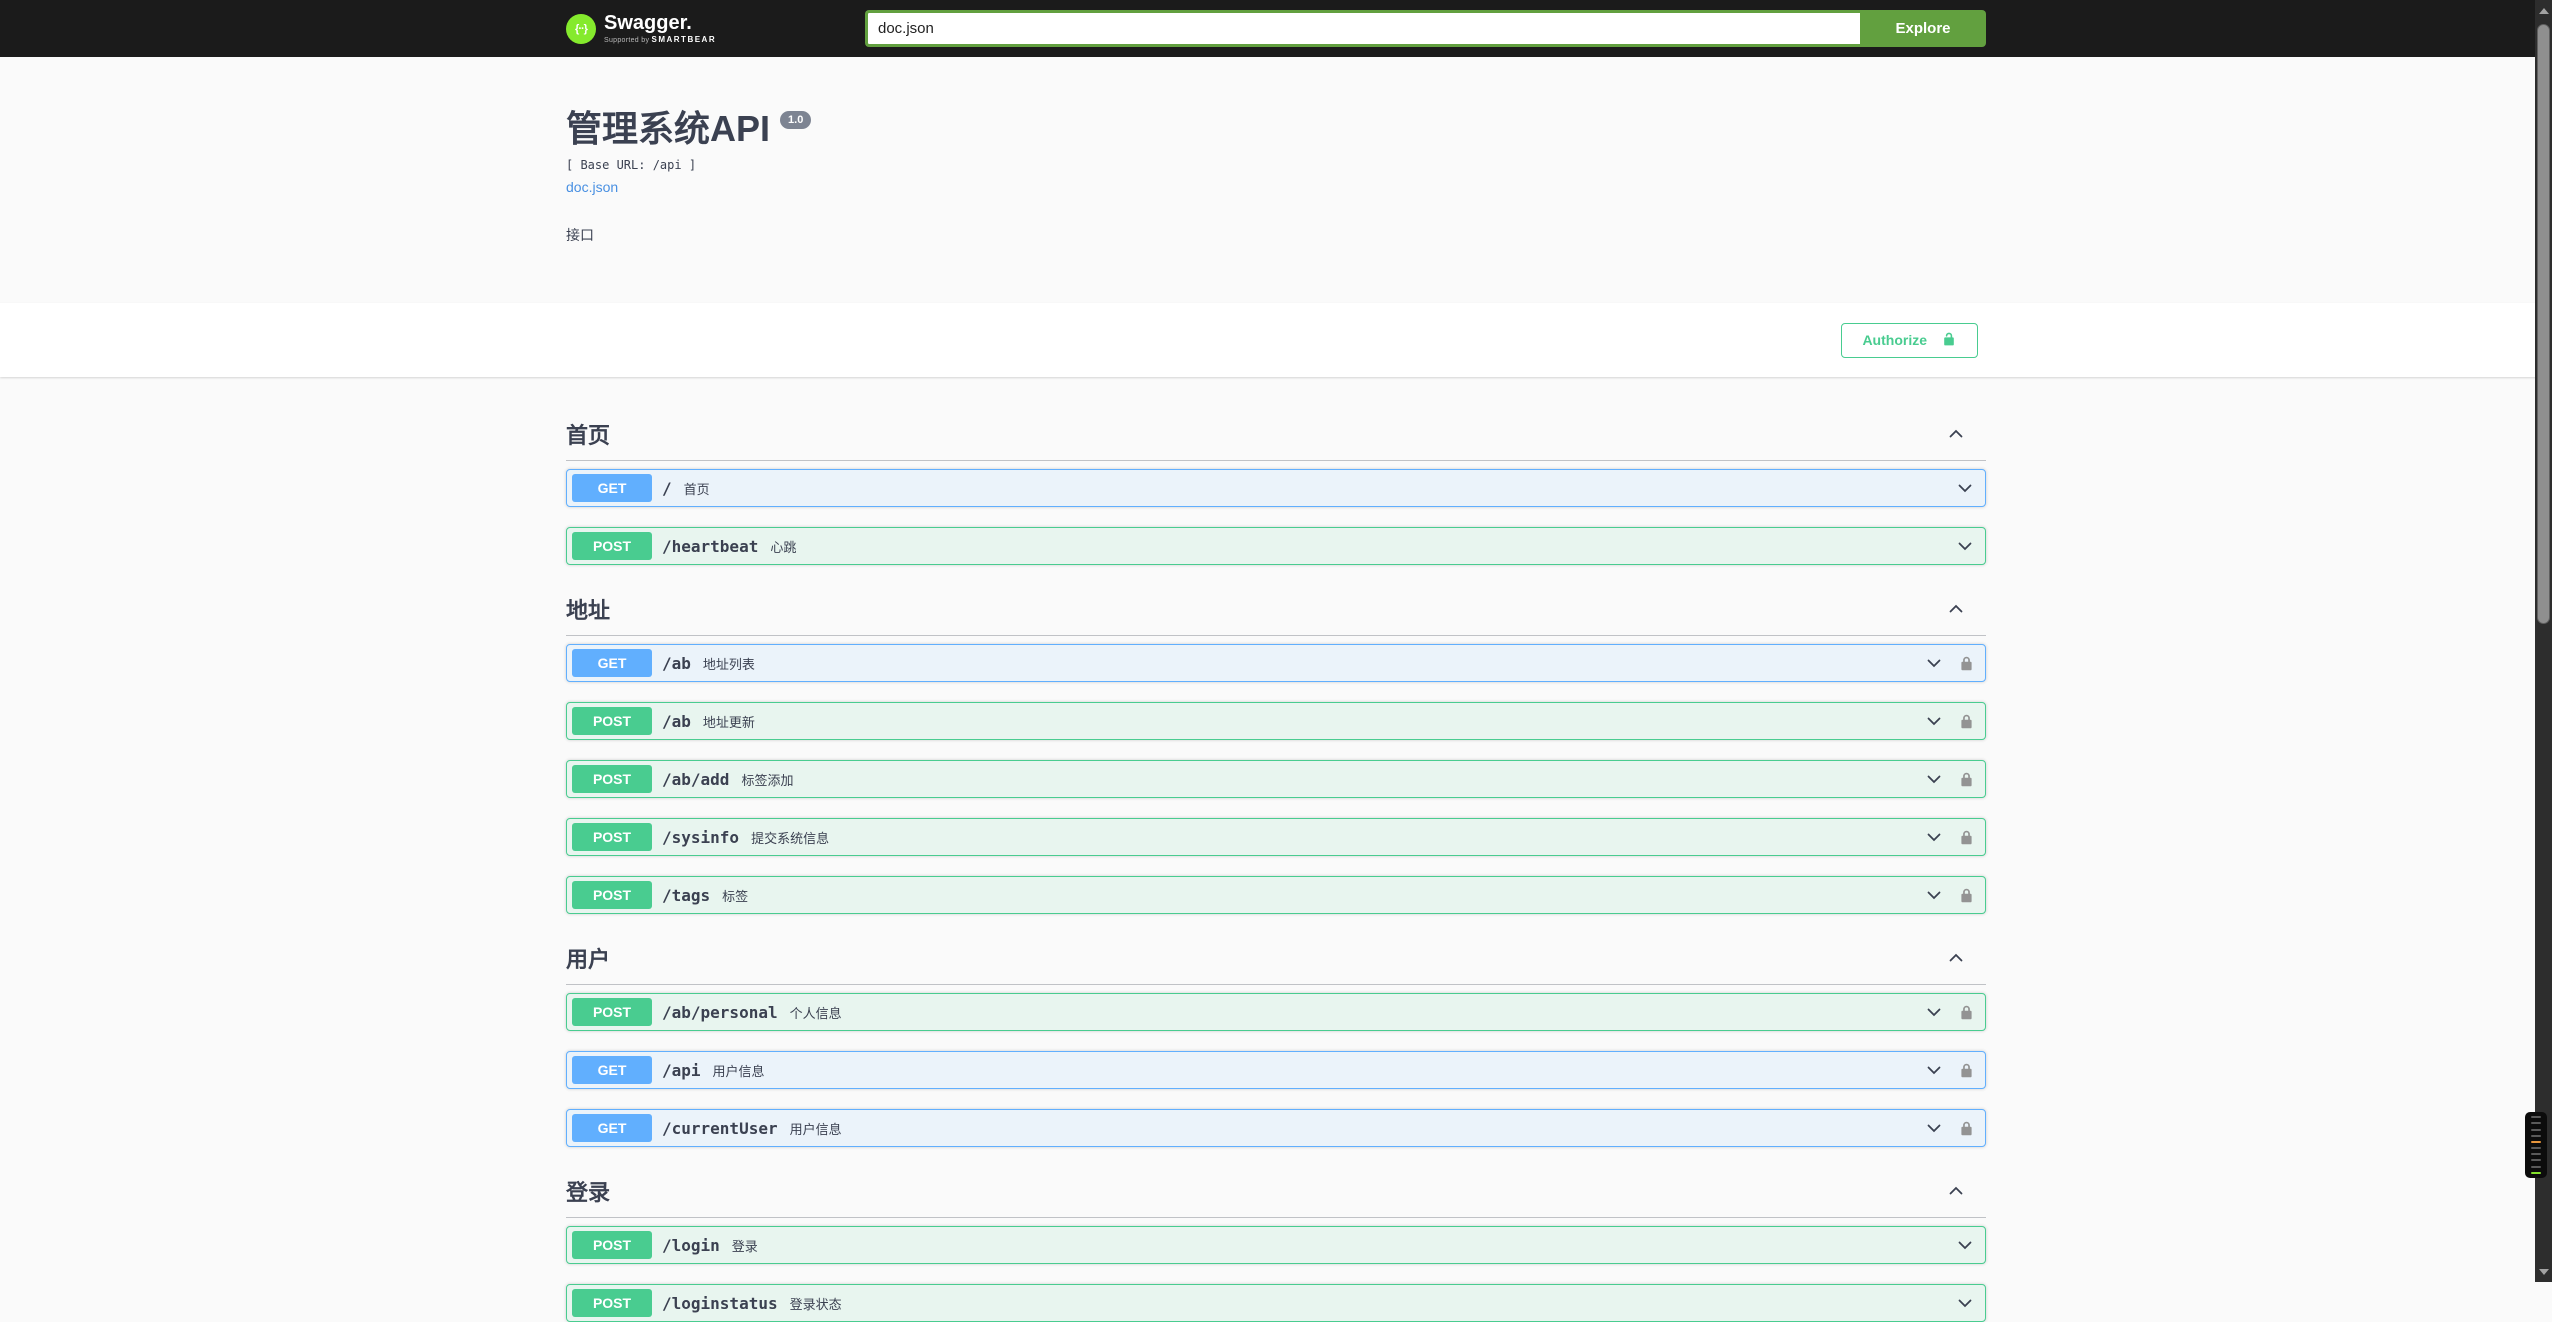 Image resolution: width=2552 pixels, height=1322 pixels. What do you see at coordinates (767, 780) in the screenshot?
I see `operation-summary: 标签添加` at bounding box center [767, 780].